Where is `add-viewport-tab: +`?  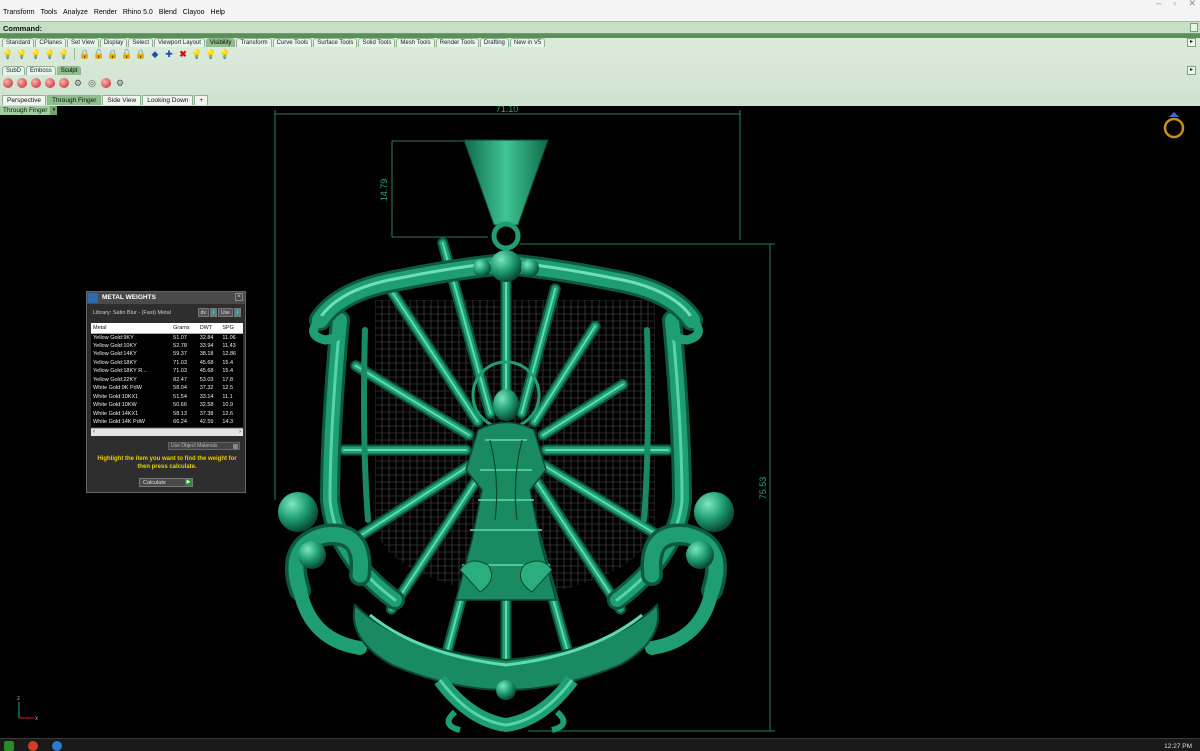 add-viewport-tab: + is located at coordinates (201, 100).